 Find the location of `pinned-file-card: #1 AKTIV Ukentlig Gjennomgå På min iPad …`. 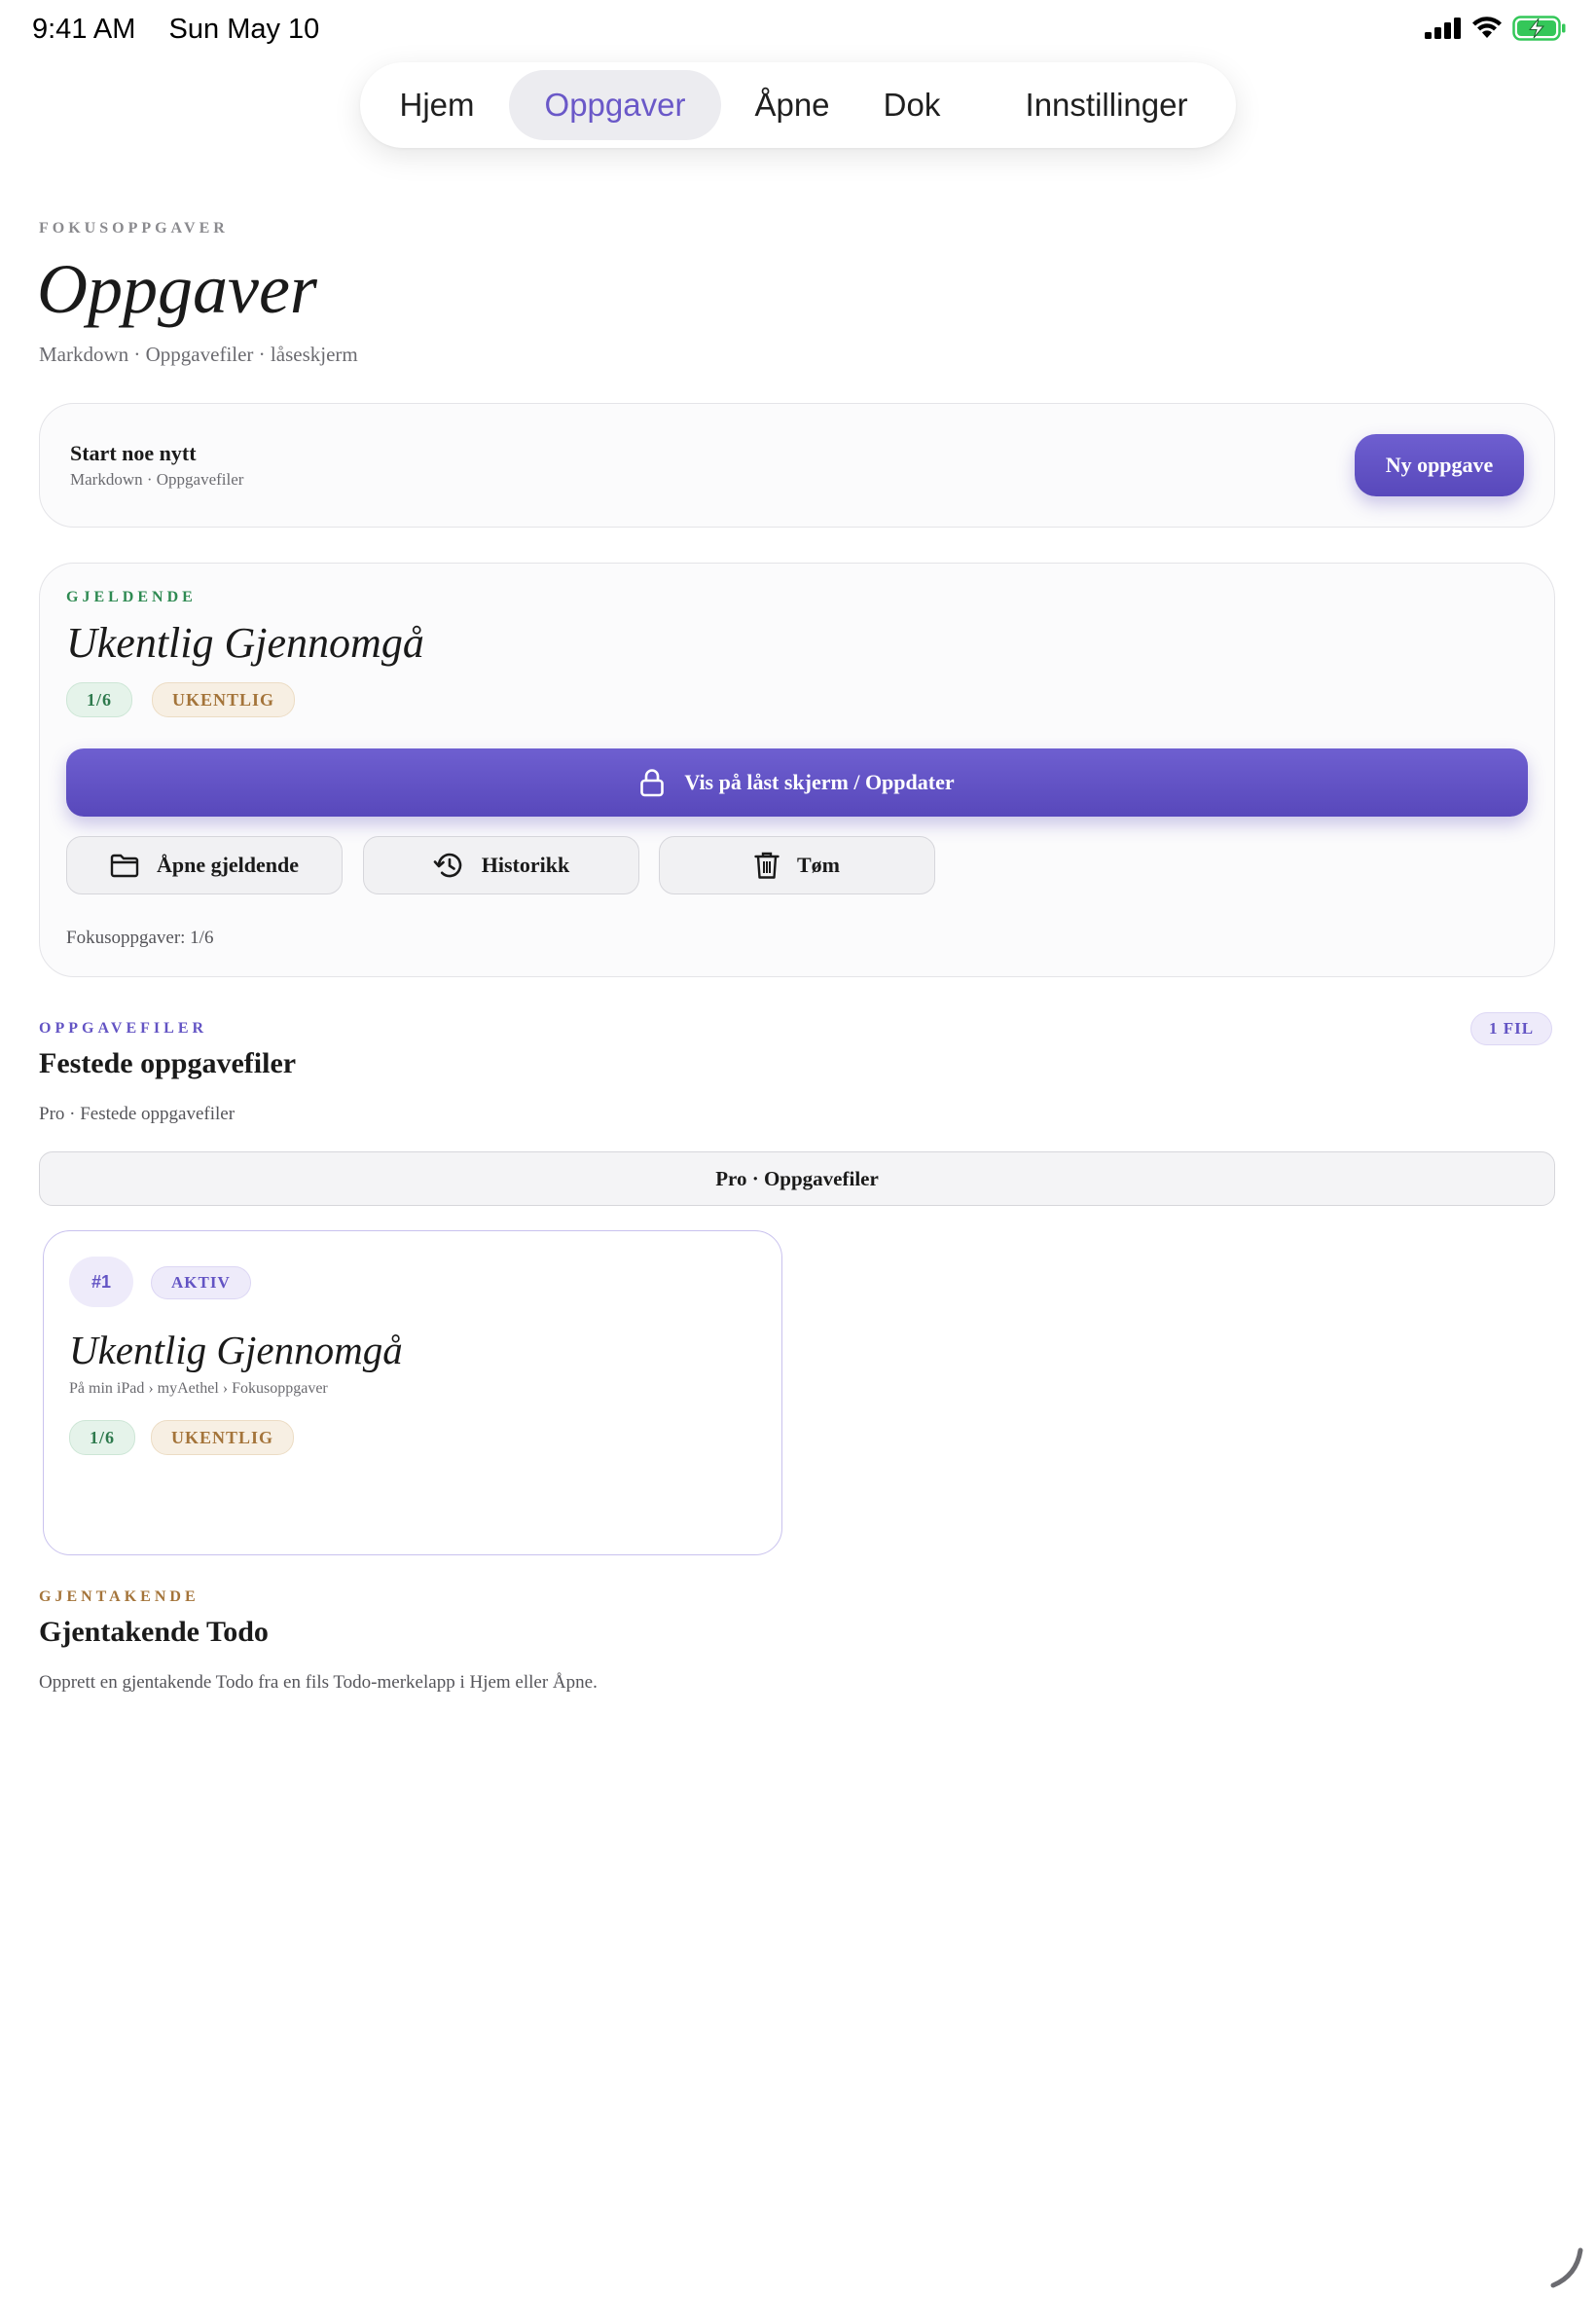

pinned-file-card: #1 AKTIV Ukentlig Gjennomgå På min iPad … is located at coordinates (413, 1392).